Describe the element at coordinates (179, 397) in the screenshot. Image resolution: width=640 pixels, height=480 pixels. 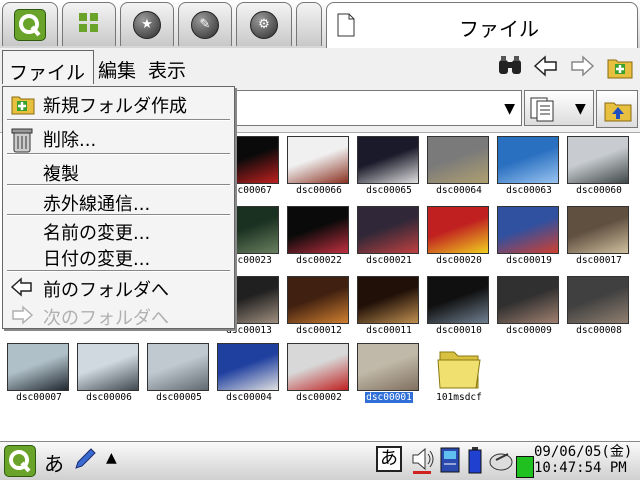
I see `file-name: dsc00005` at that location.